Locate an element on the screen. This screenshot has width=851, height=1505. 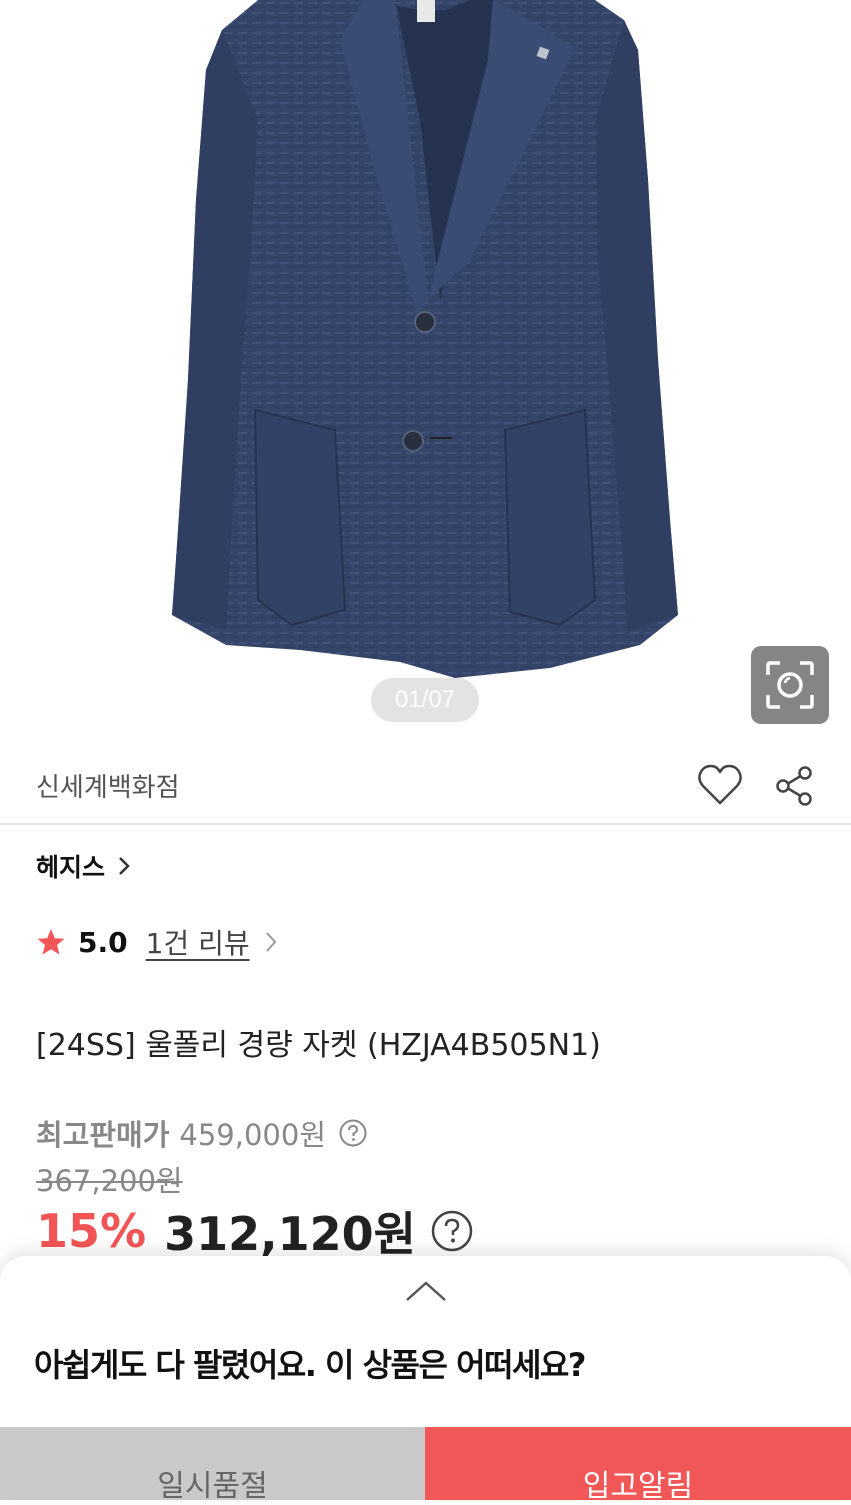
discount-rate: 15% is located at coordinates (91, 1231).